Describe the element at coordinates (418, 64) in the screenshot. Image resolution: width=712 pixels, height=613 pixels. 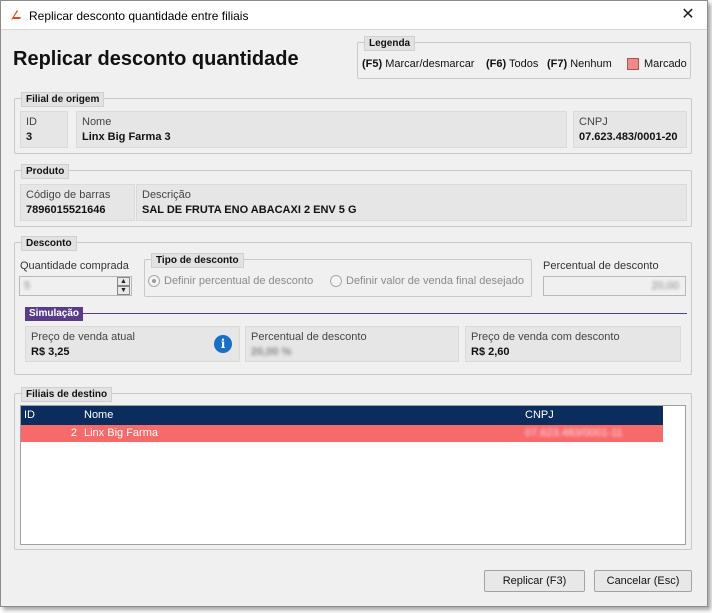
I see `legend-item-f5: (F5) Marcar/desmarcar` at that location.